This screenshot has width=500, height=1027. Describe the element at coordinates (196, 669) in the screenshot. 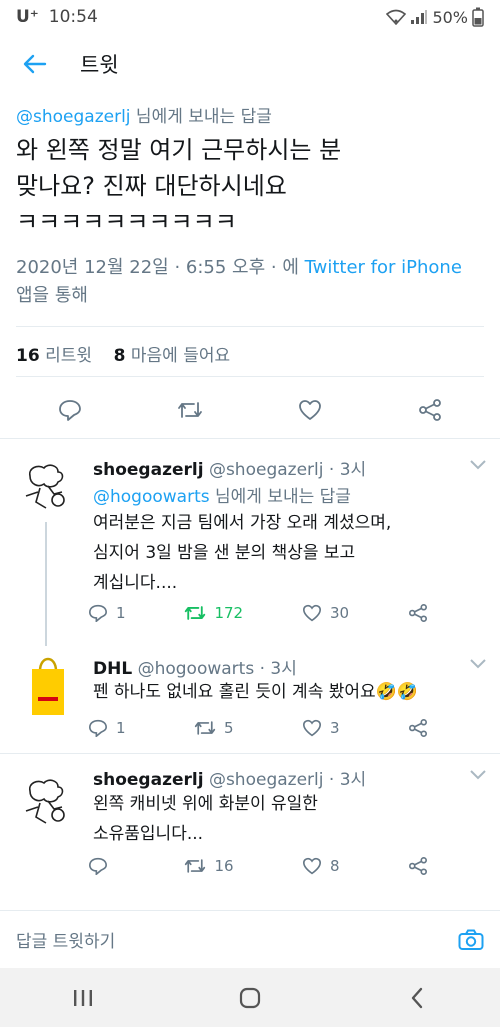

I see `user-handle: @hogoowarts` at that location.